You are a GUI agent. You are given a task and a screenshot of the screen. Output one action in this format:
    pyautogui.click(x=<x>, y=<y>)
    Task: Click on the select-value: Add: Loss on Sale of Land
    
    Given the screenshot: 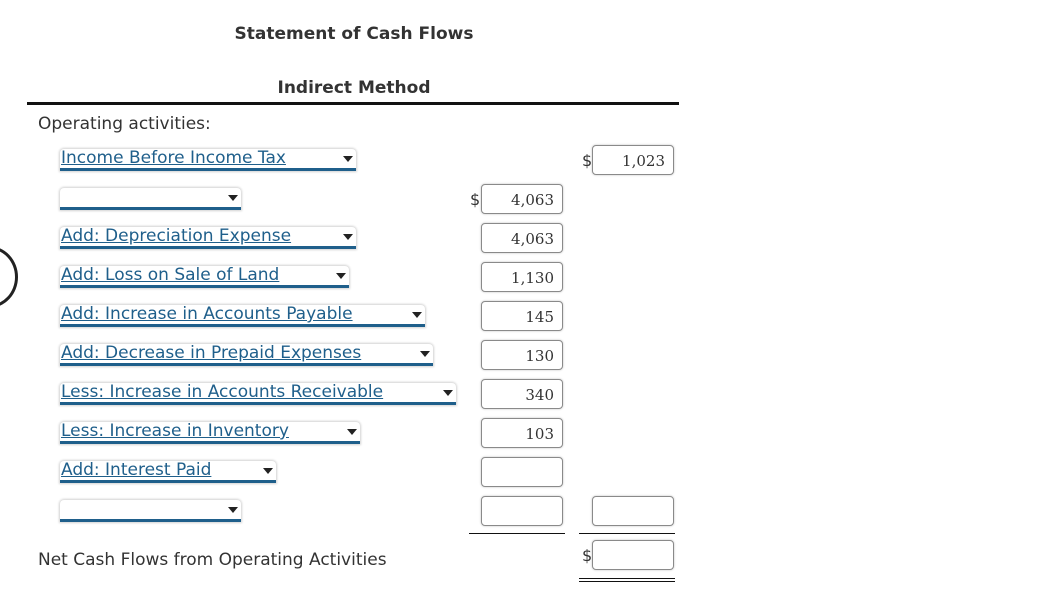 What is the action you would take?
    pyautogui.click(x=170, y=275)
    